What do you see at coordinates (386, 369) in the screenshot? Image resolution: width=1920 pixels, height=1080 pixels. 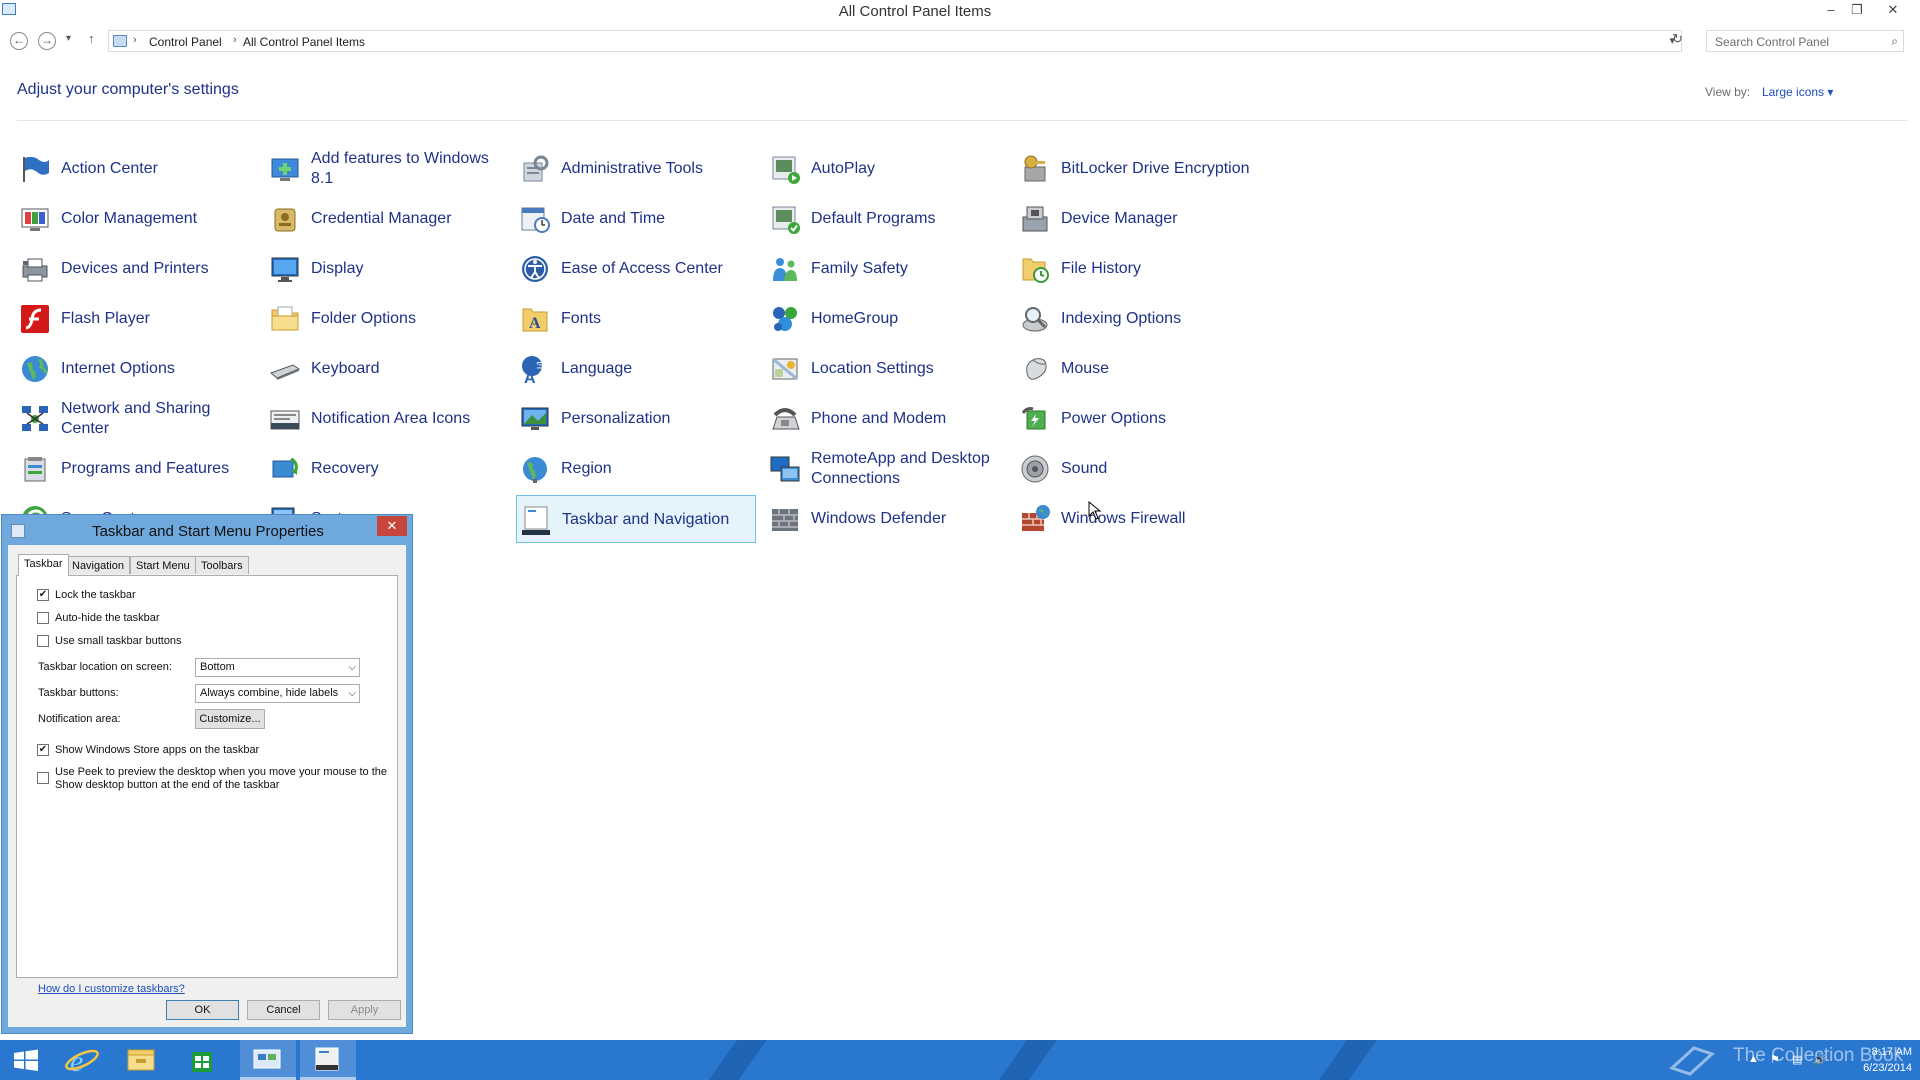 I see `cp-item-keyboard: Keyboard` at bounding box center [386, 369].